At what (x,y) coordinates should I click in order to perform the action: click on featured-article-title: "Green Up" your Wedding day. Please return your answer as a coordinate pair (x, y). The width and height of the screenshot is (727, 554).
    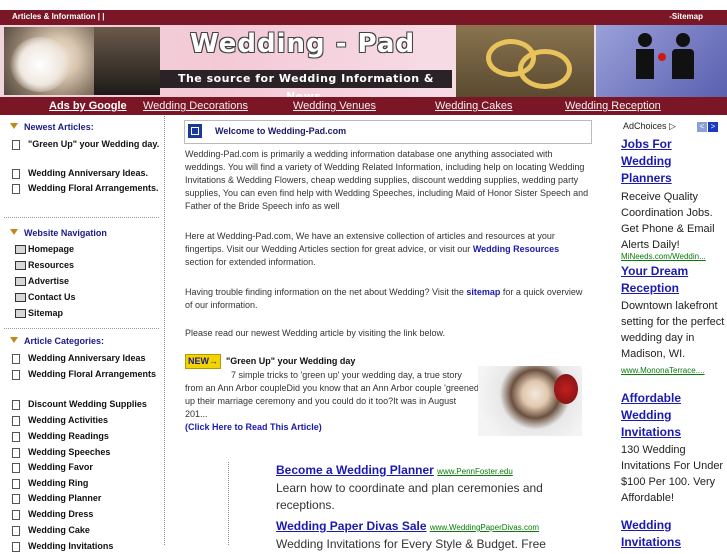
    Looking at the image, I should click on (290, 361).